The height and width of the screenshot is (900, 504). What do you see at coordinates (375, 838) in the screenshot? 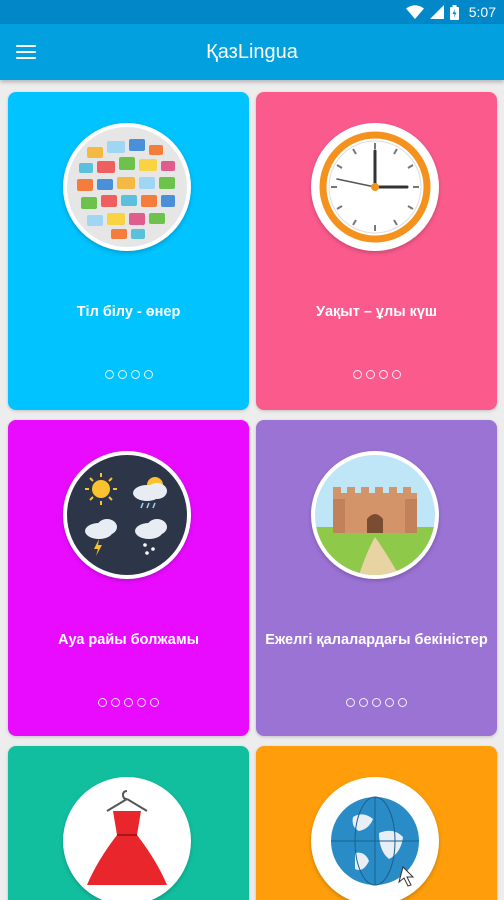
I see `globe-icon` at bounding box center [375, 838].